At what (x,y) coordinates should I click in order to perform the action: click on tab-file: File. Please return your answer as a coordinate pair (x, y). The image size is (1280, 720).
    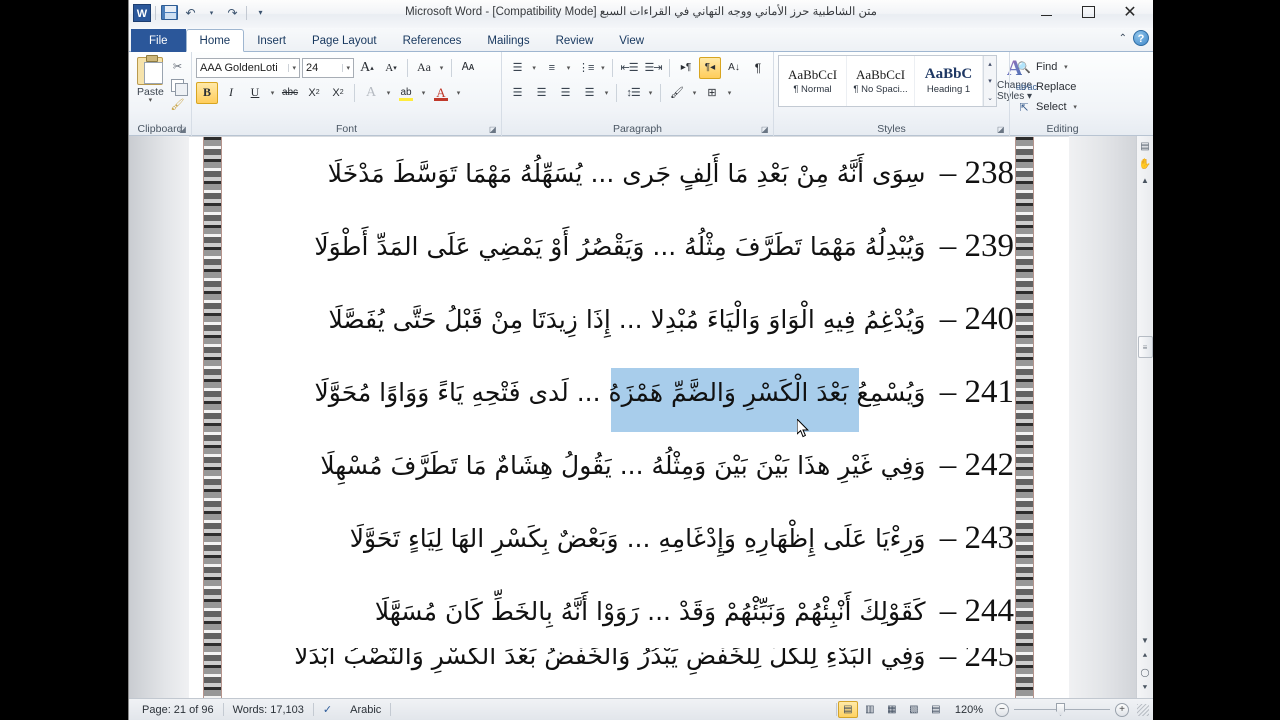
    Looking at the image, I should click on (158, 40).